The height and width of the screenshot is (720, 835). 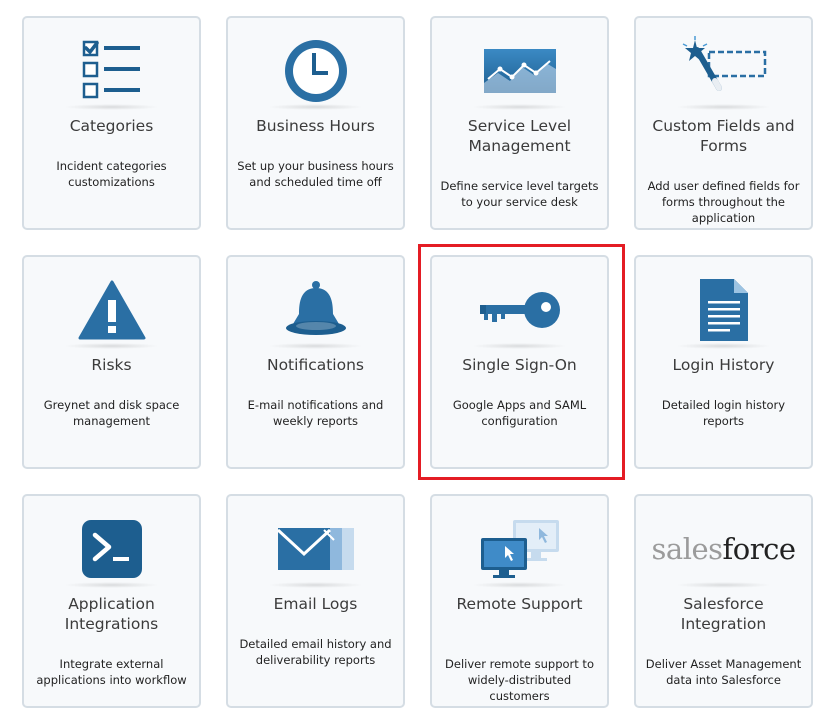 I want to click on tile-description: Detailed login history reports, so click(x=723, y=413).